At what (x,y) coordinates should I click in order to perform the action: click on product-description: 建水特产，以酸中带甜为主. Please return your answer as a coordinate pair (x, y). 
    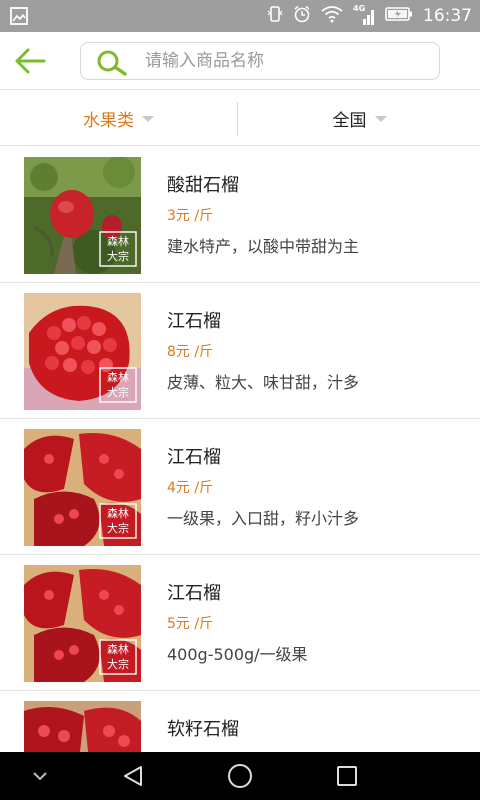
    Looking at the image, I should click on (263, 246).